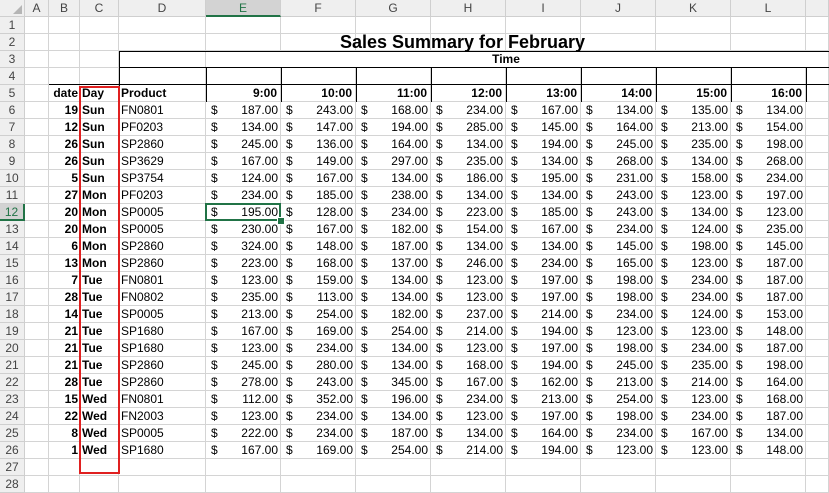 Image resolution: width=829 pixels, height=493 pixels. What do you see at coordinates (64, 76) in the screenshot?
I see `cell-b4` at bounding box center [64, 76].